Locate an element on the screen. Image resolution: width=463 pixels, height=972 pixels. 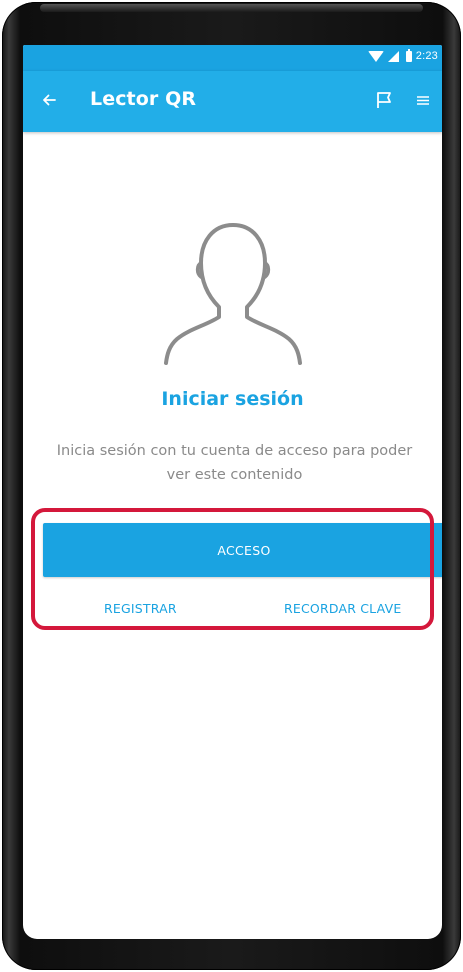
battery-icon is located at coordinates (408, 55).